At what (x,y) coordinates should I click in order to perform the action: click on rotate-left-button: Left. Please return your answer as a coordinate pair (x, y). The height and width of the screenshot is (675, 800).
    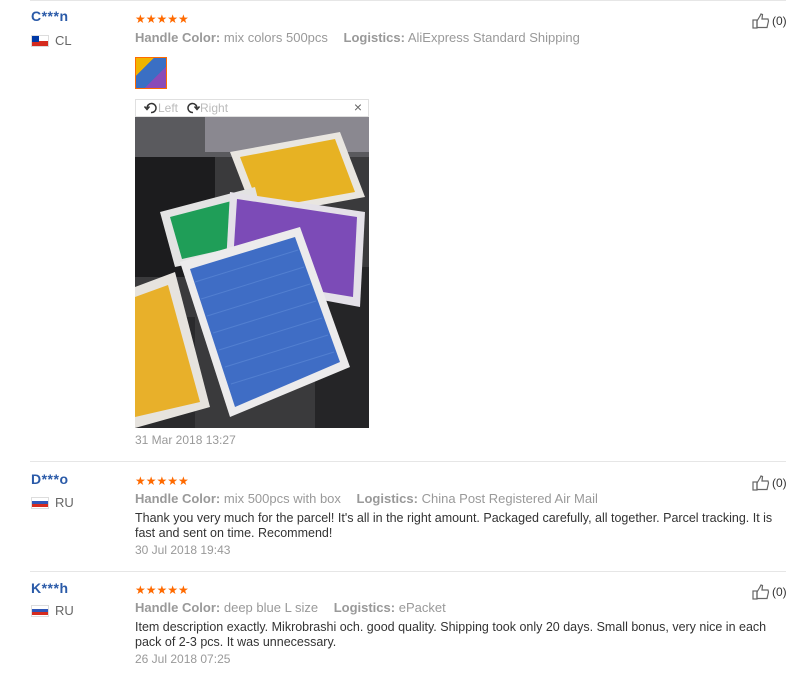
    Looking at the image, I should click on (161, 108).